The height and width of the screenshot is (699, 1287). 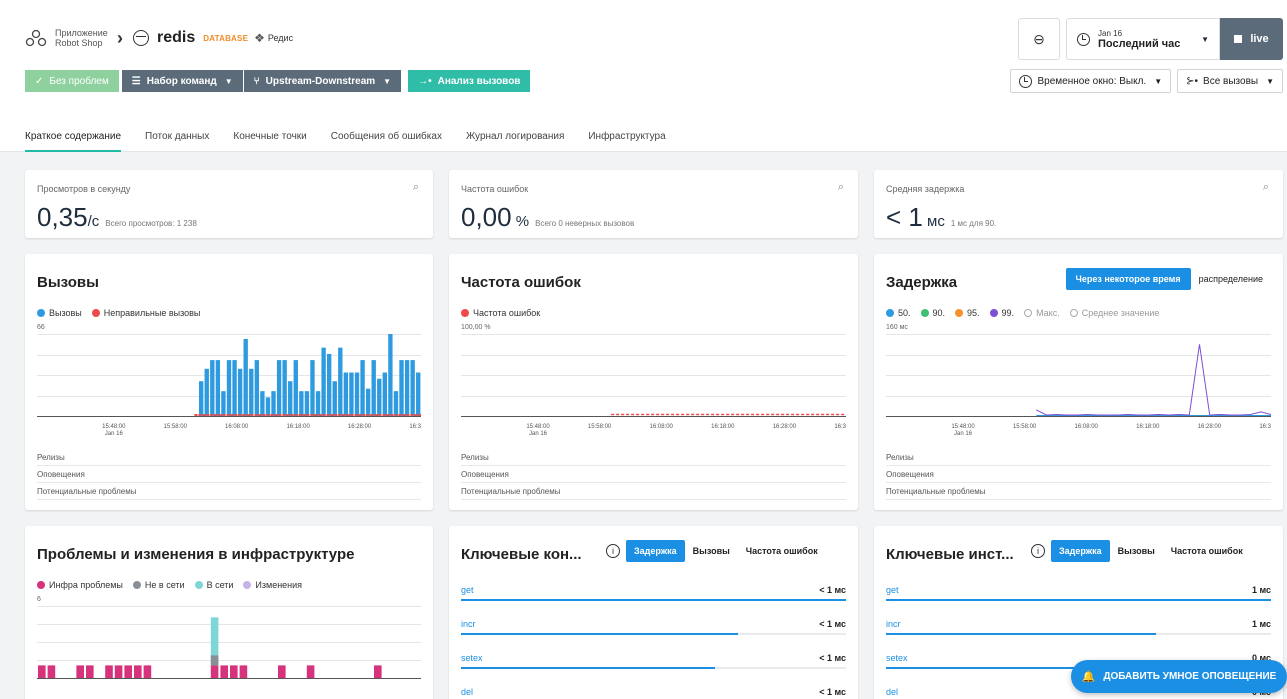 I want to click on check-icon: ✓, so click(x=39, y=81).